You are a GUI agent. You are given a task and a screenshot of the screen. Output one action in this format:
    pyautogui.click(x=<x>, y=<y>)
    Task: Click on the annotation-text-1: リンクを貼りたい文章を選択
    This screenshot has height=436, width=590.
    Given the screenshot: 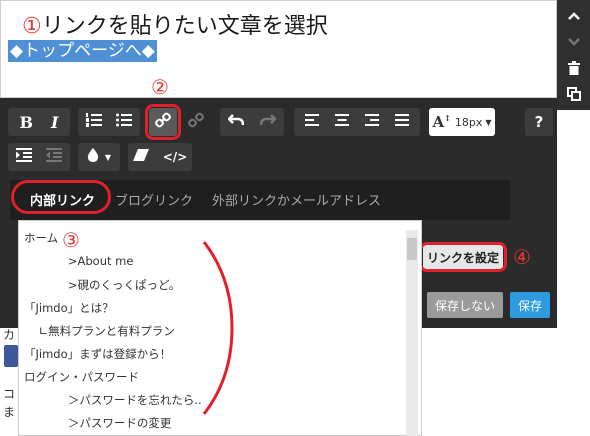 What is the action you would take?
    pyautogui.click(x=184, y=26)
    